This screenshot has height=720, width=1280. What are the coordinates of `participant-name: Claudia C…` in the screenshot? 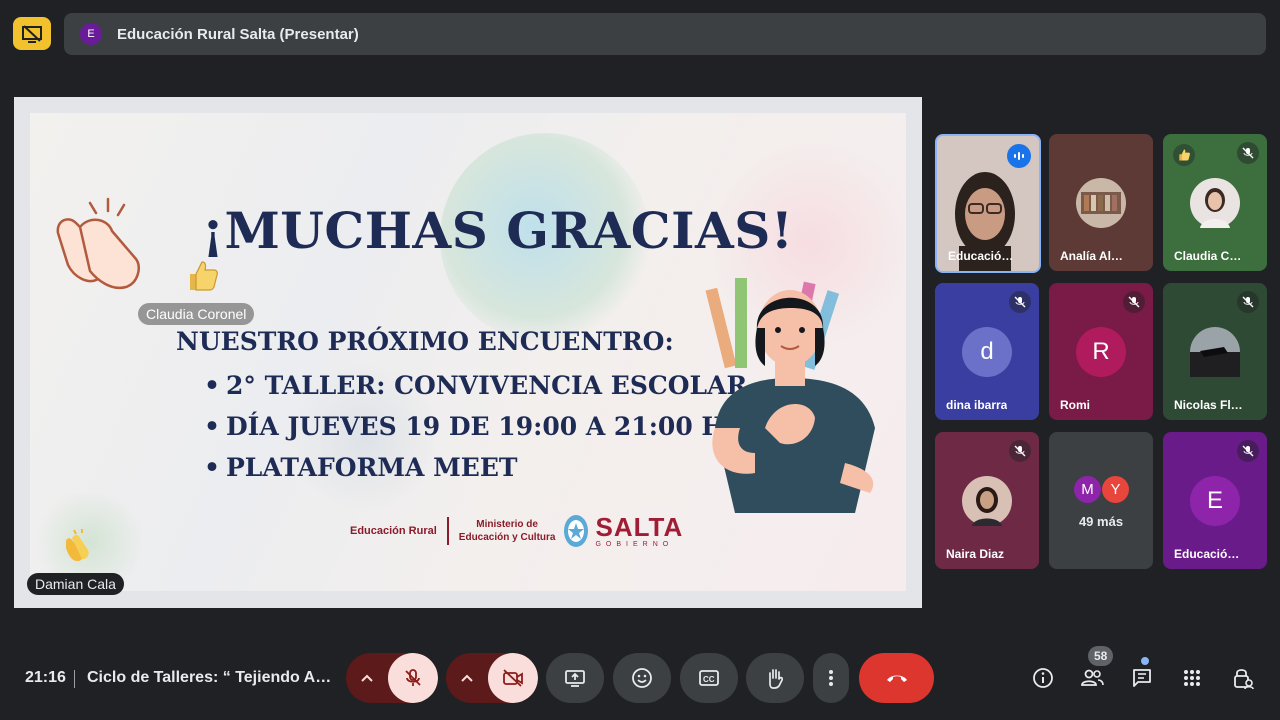 It's located at (1208, 256).